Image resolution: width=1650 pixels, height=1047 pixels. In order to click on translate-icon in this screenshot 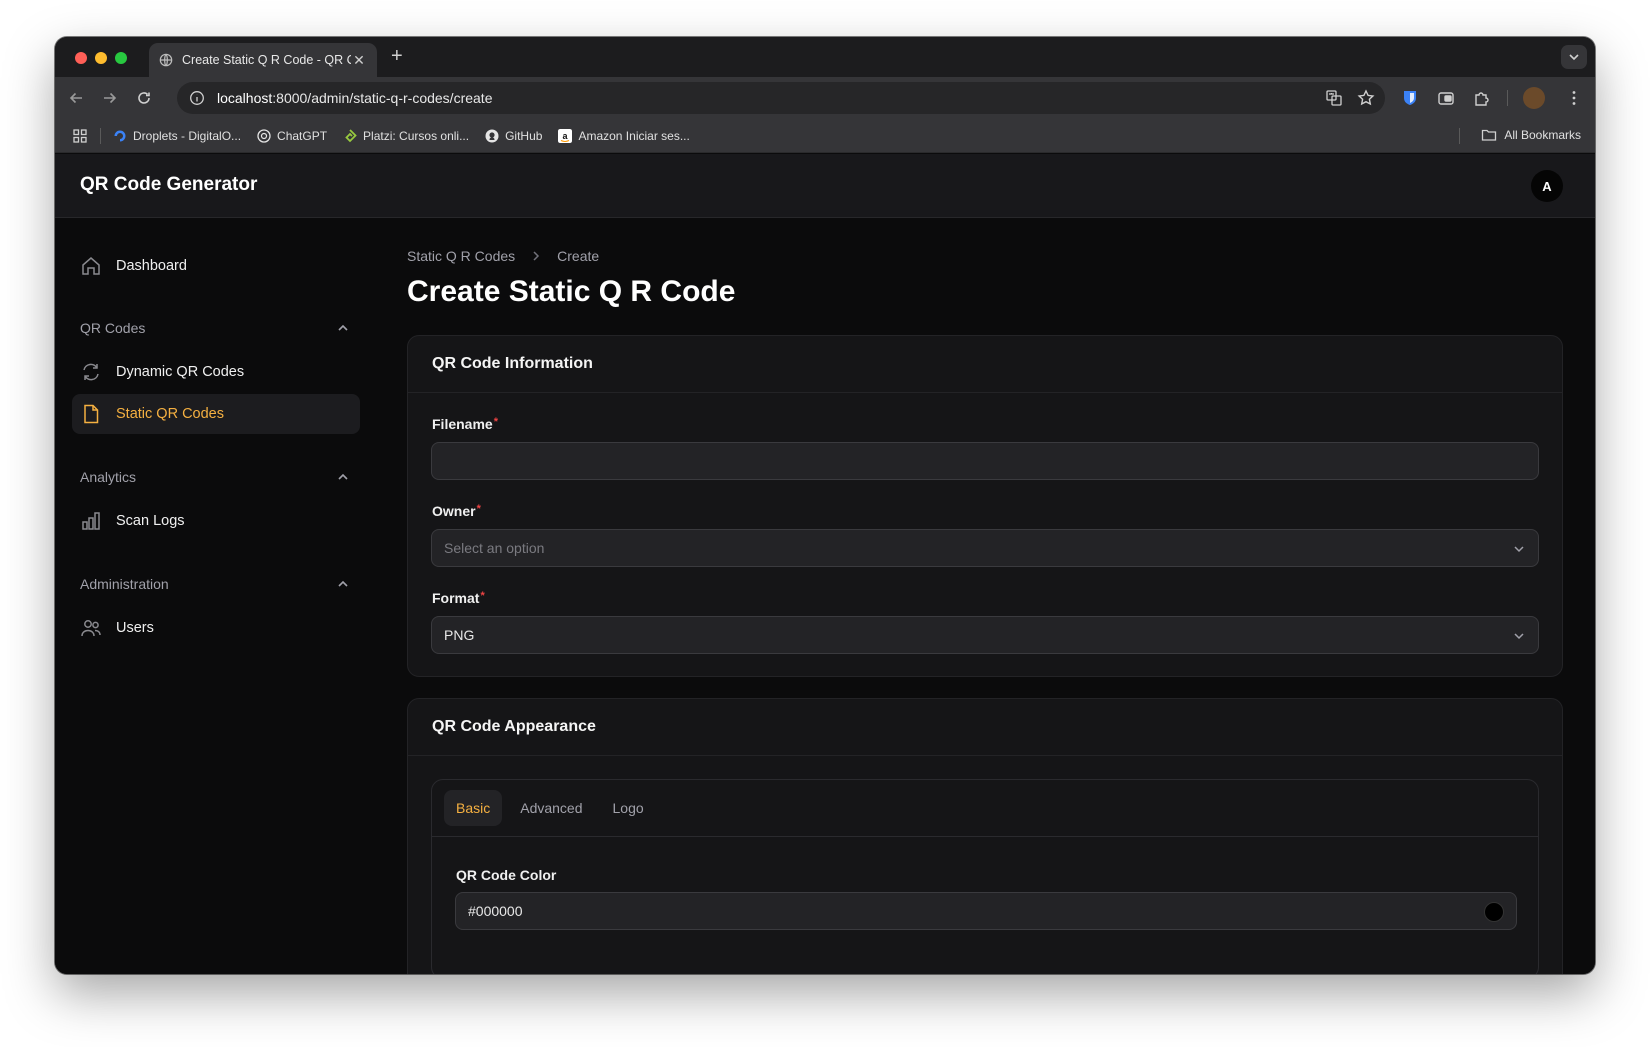, I will do `click(1334, 98)`.